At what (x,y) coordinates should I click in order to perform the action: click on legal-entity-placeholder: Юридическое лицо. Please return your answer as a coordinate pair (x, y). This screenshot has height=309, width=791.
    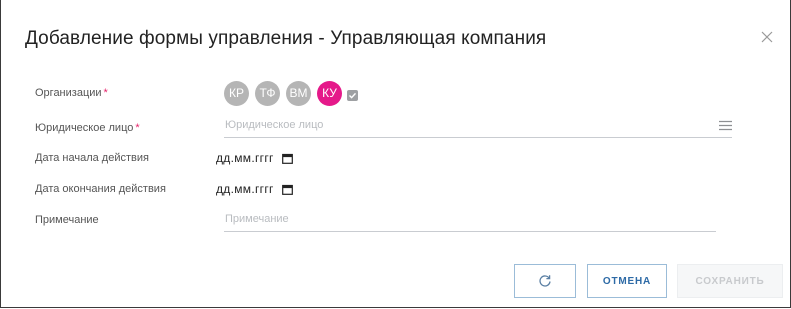
    Looking at the image, I should click on (274, 125).